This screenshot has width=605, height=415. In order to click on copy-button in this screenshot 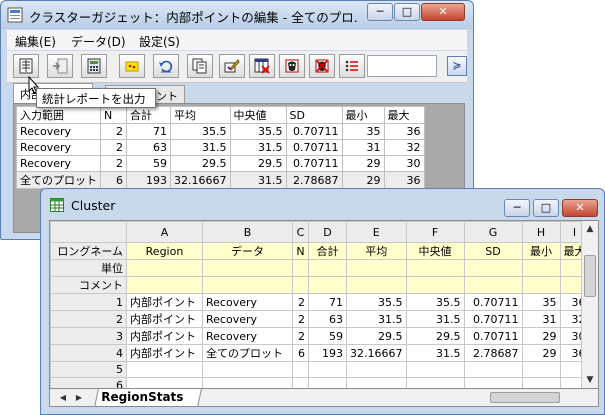, I will do `click(200, 66)`.